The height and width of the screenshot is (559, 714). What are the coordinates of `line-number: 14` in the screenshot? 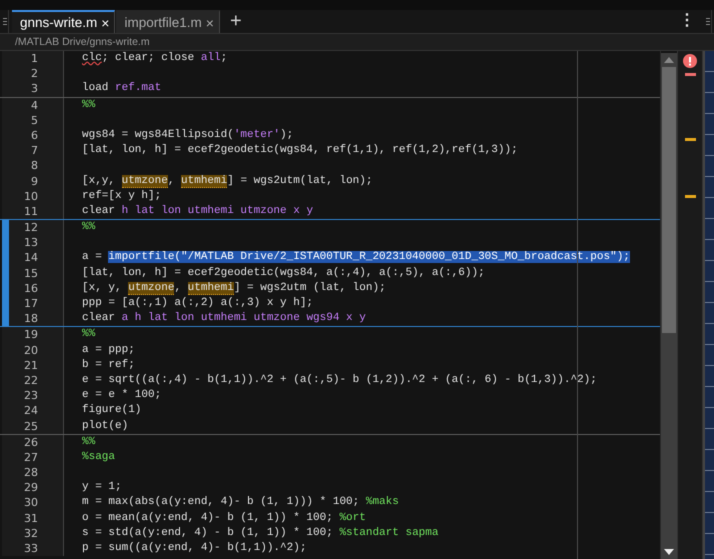 It's located at (31, 258).